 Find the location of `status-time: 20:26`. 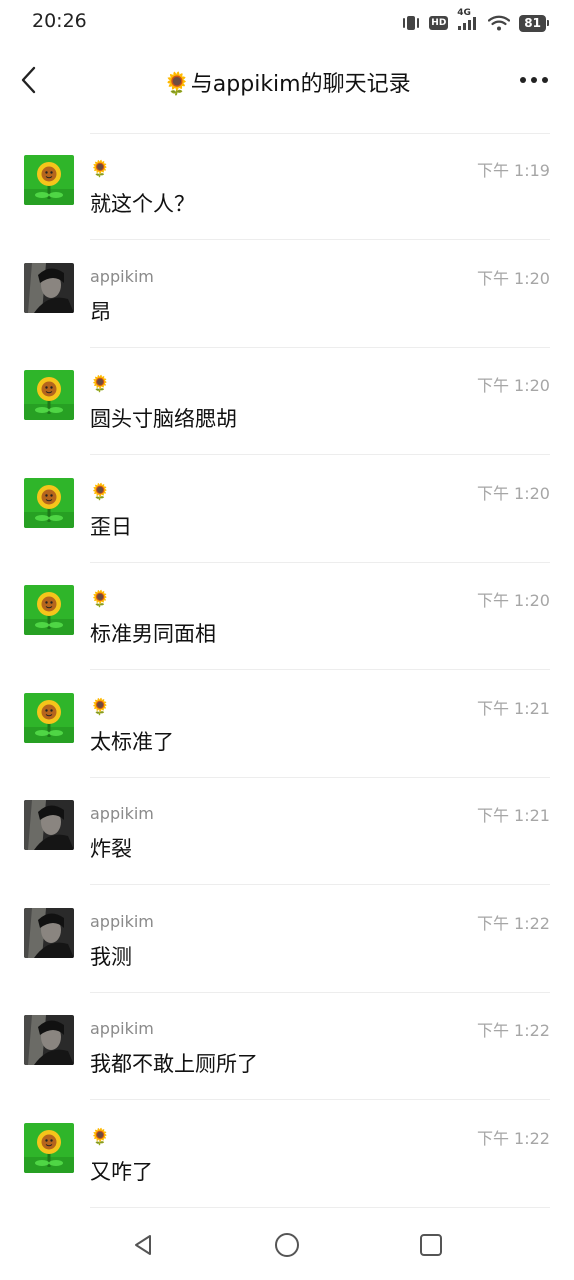

status-time: 20:26 is located at coordinates (59, 21).